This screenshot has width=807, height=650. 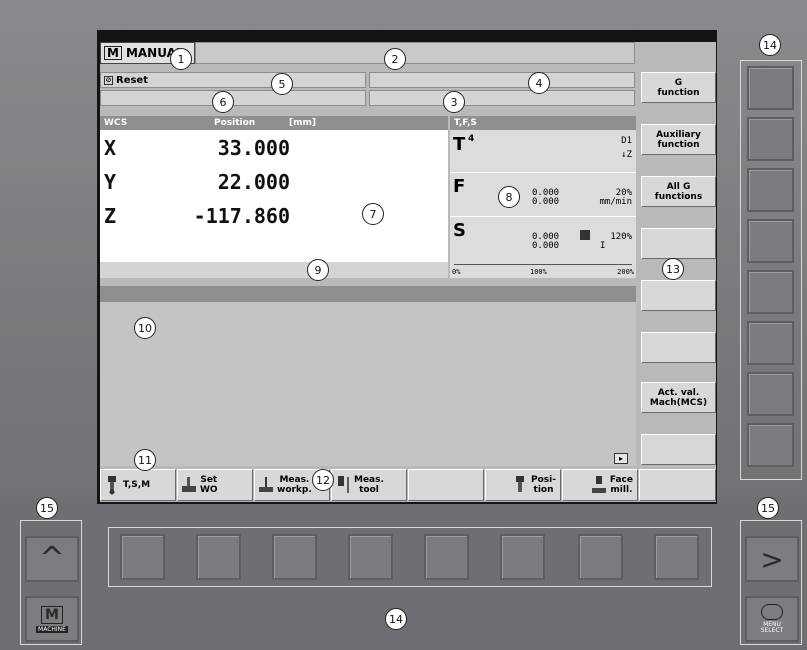 What do you see at coordinates (415, 53) in the screenshot?
I see `program-path-field` at bounding box center [415, 53].